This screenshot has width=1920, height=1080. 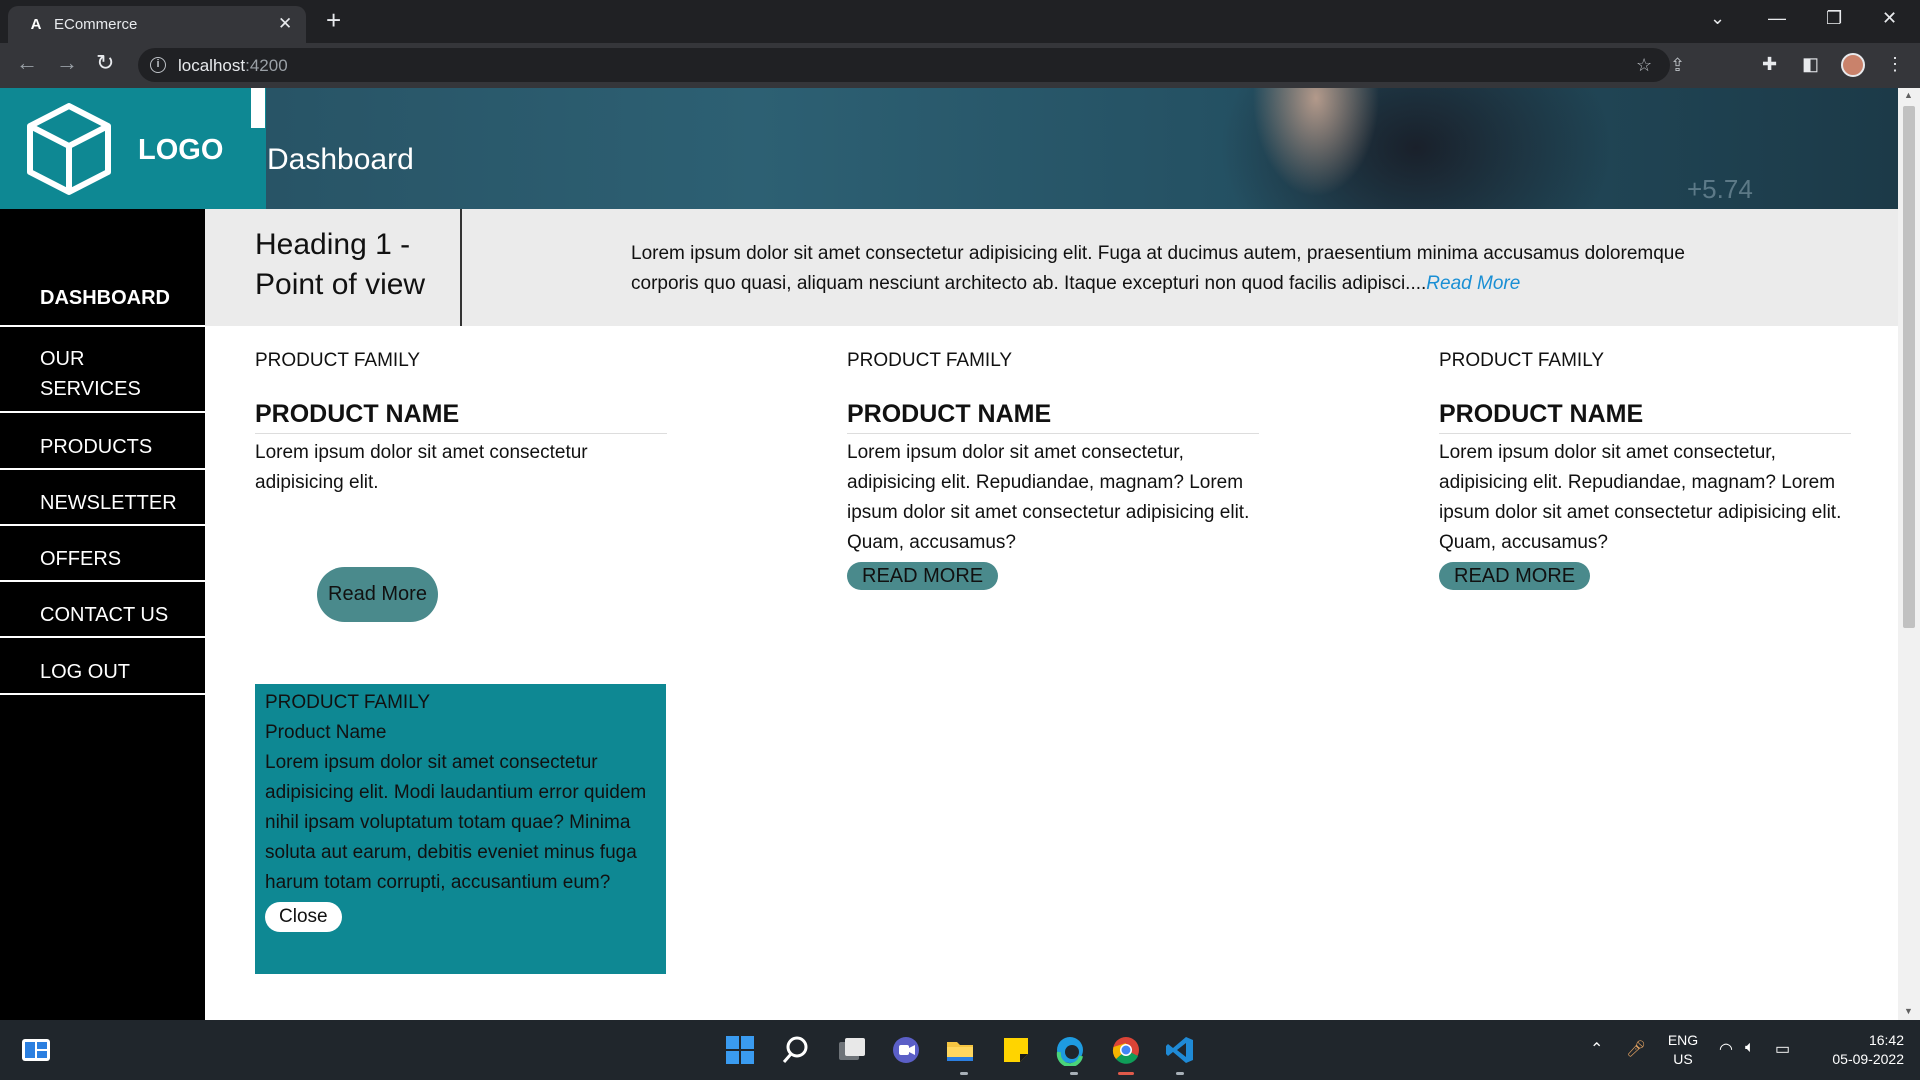 I want to click on read-more-button: Read More, so click(x=377, y=594).